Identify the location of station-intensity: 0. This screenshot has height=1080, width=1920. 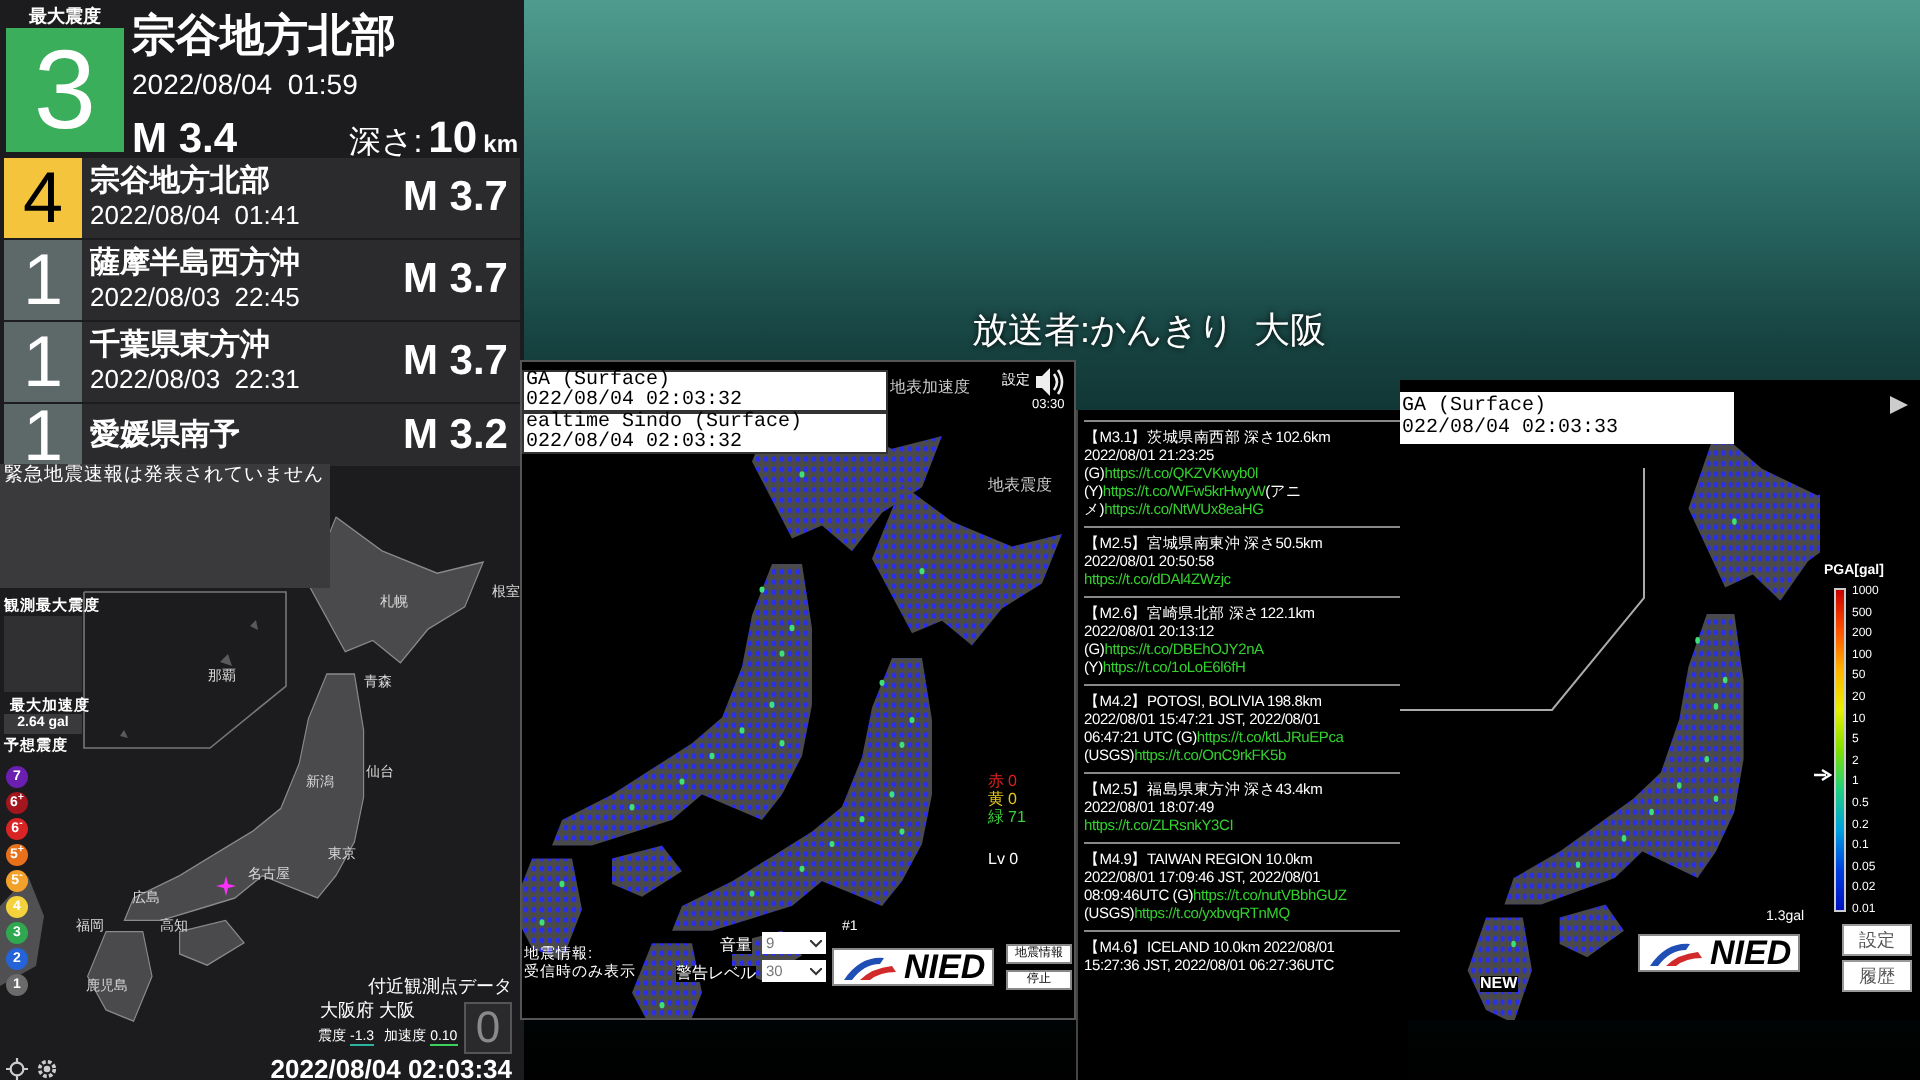
(488, 1028).